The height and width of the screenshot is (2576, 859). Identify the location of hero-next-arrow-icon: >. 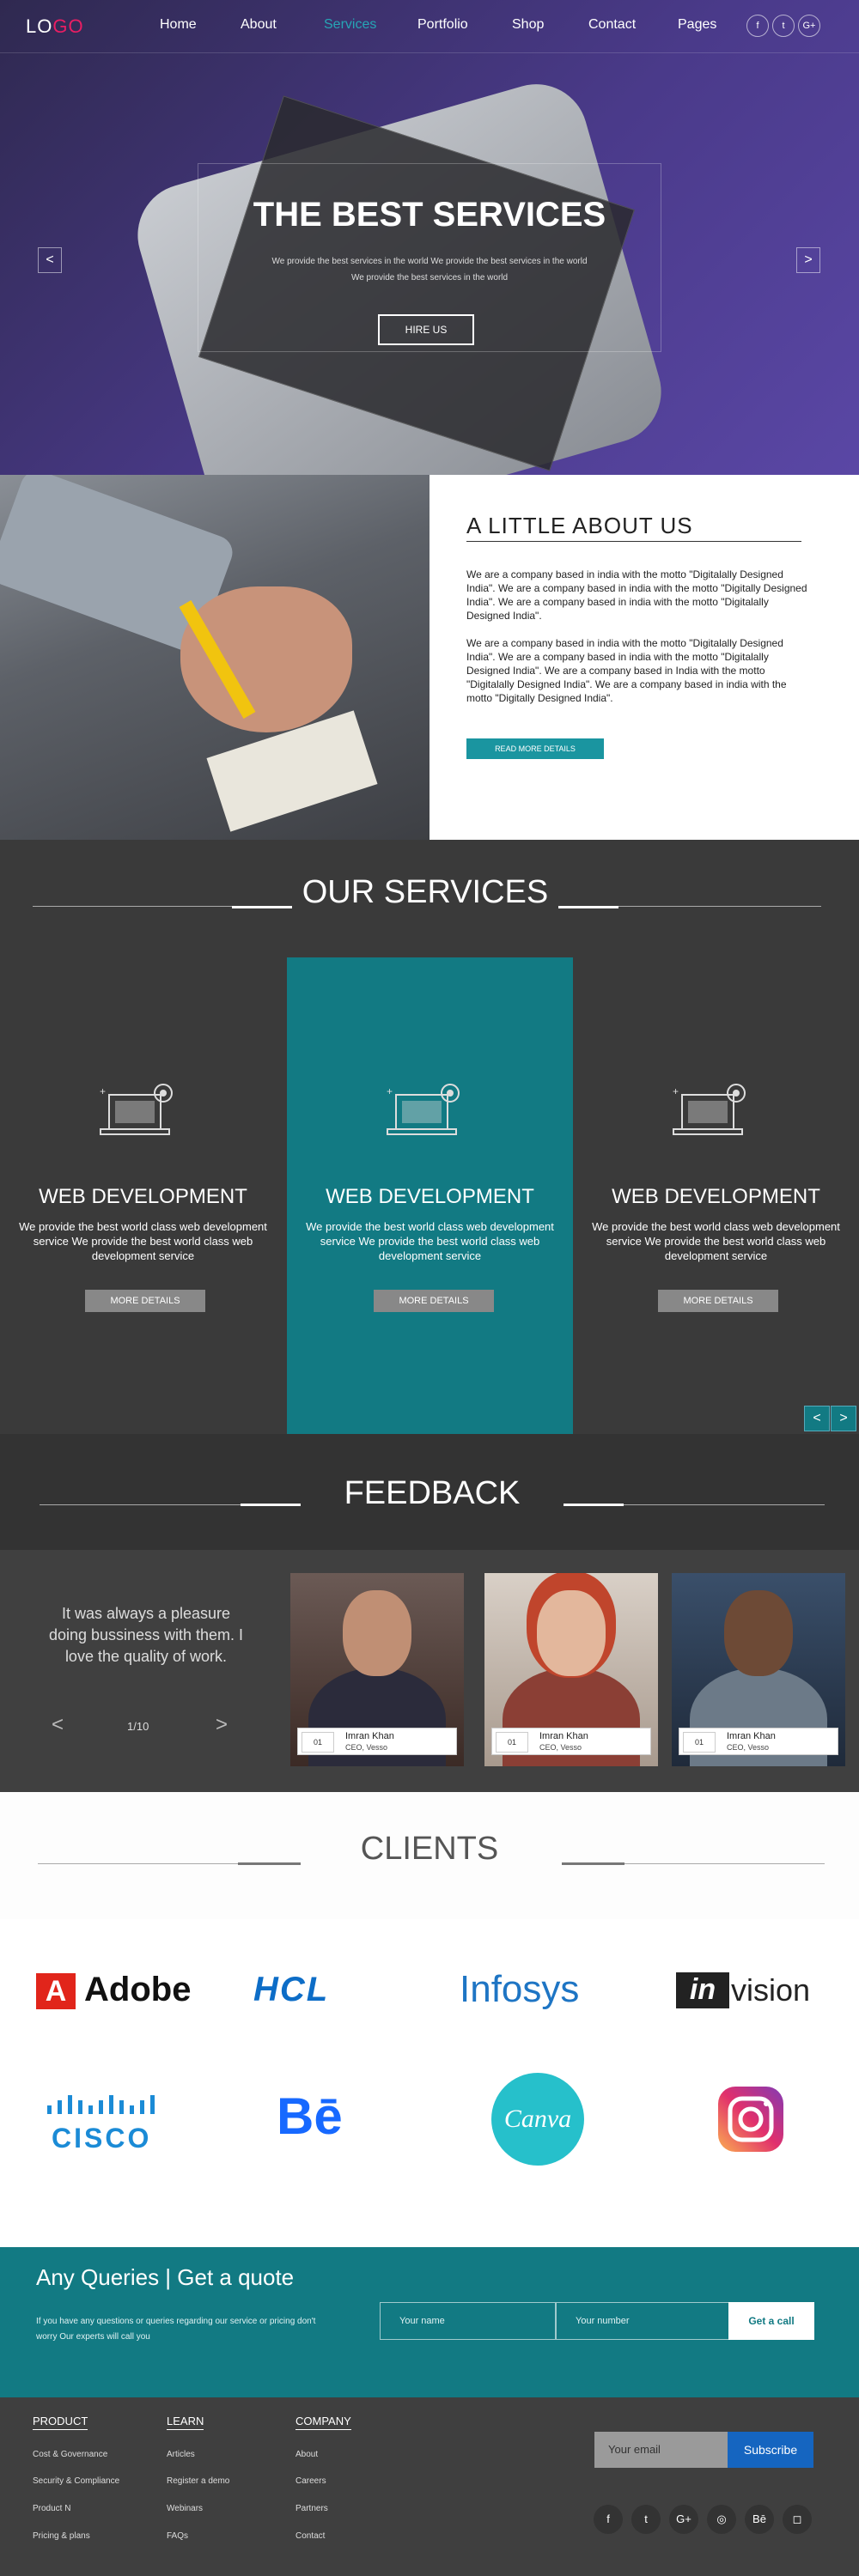
(808, 260).